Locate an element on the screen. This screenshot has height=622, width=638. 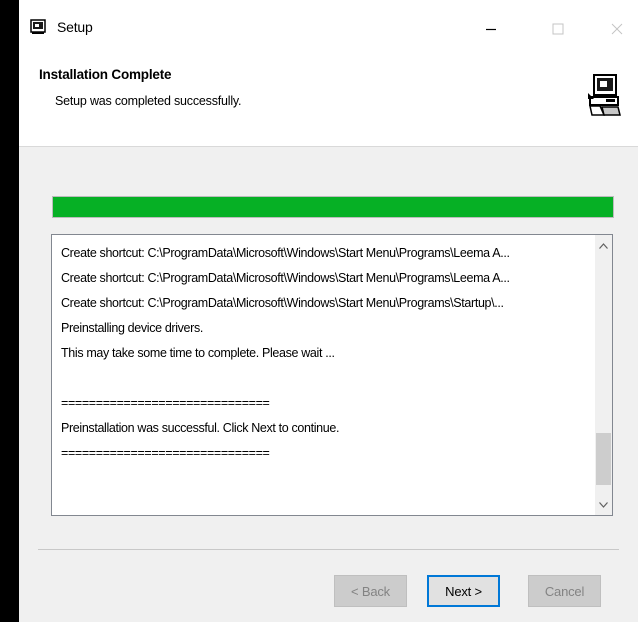
progress-bar is located at coordinates (333, 207).